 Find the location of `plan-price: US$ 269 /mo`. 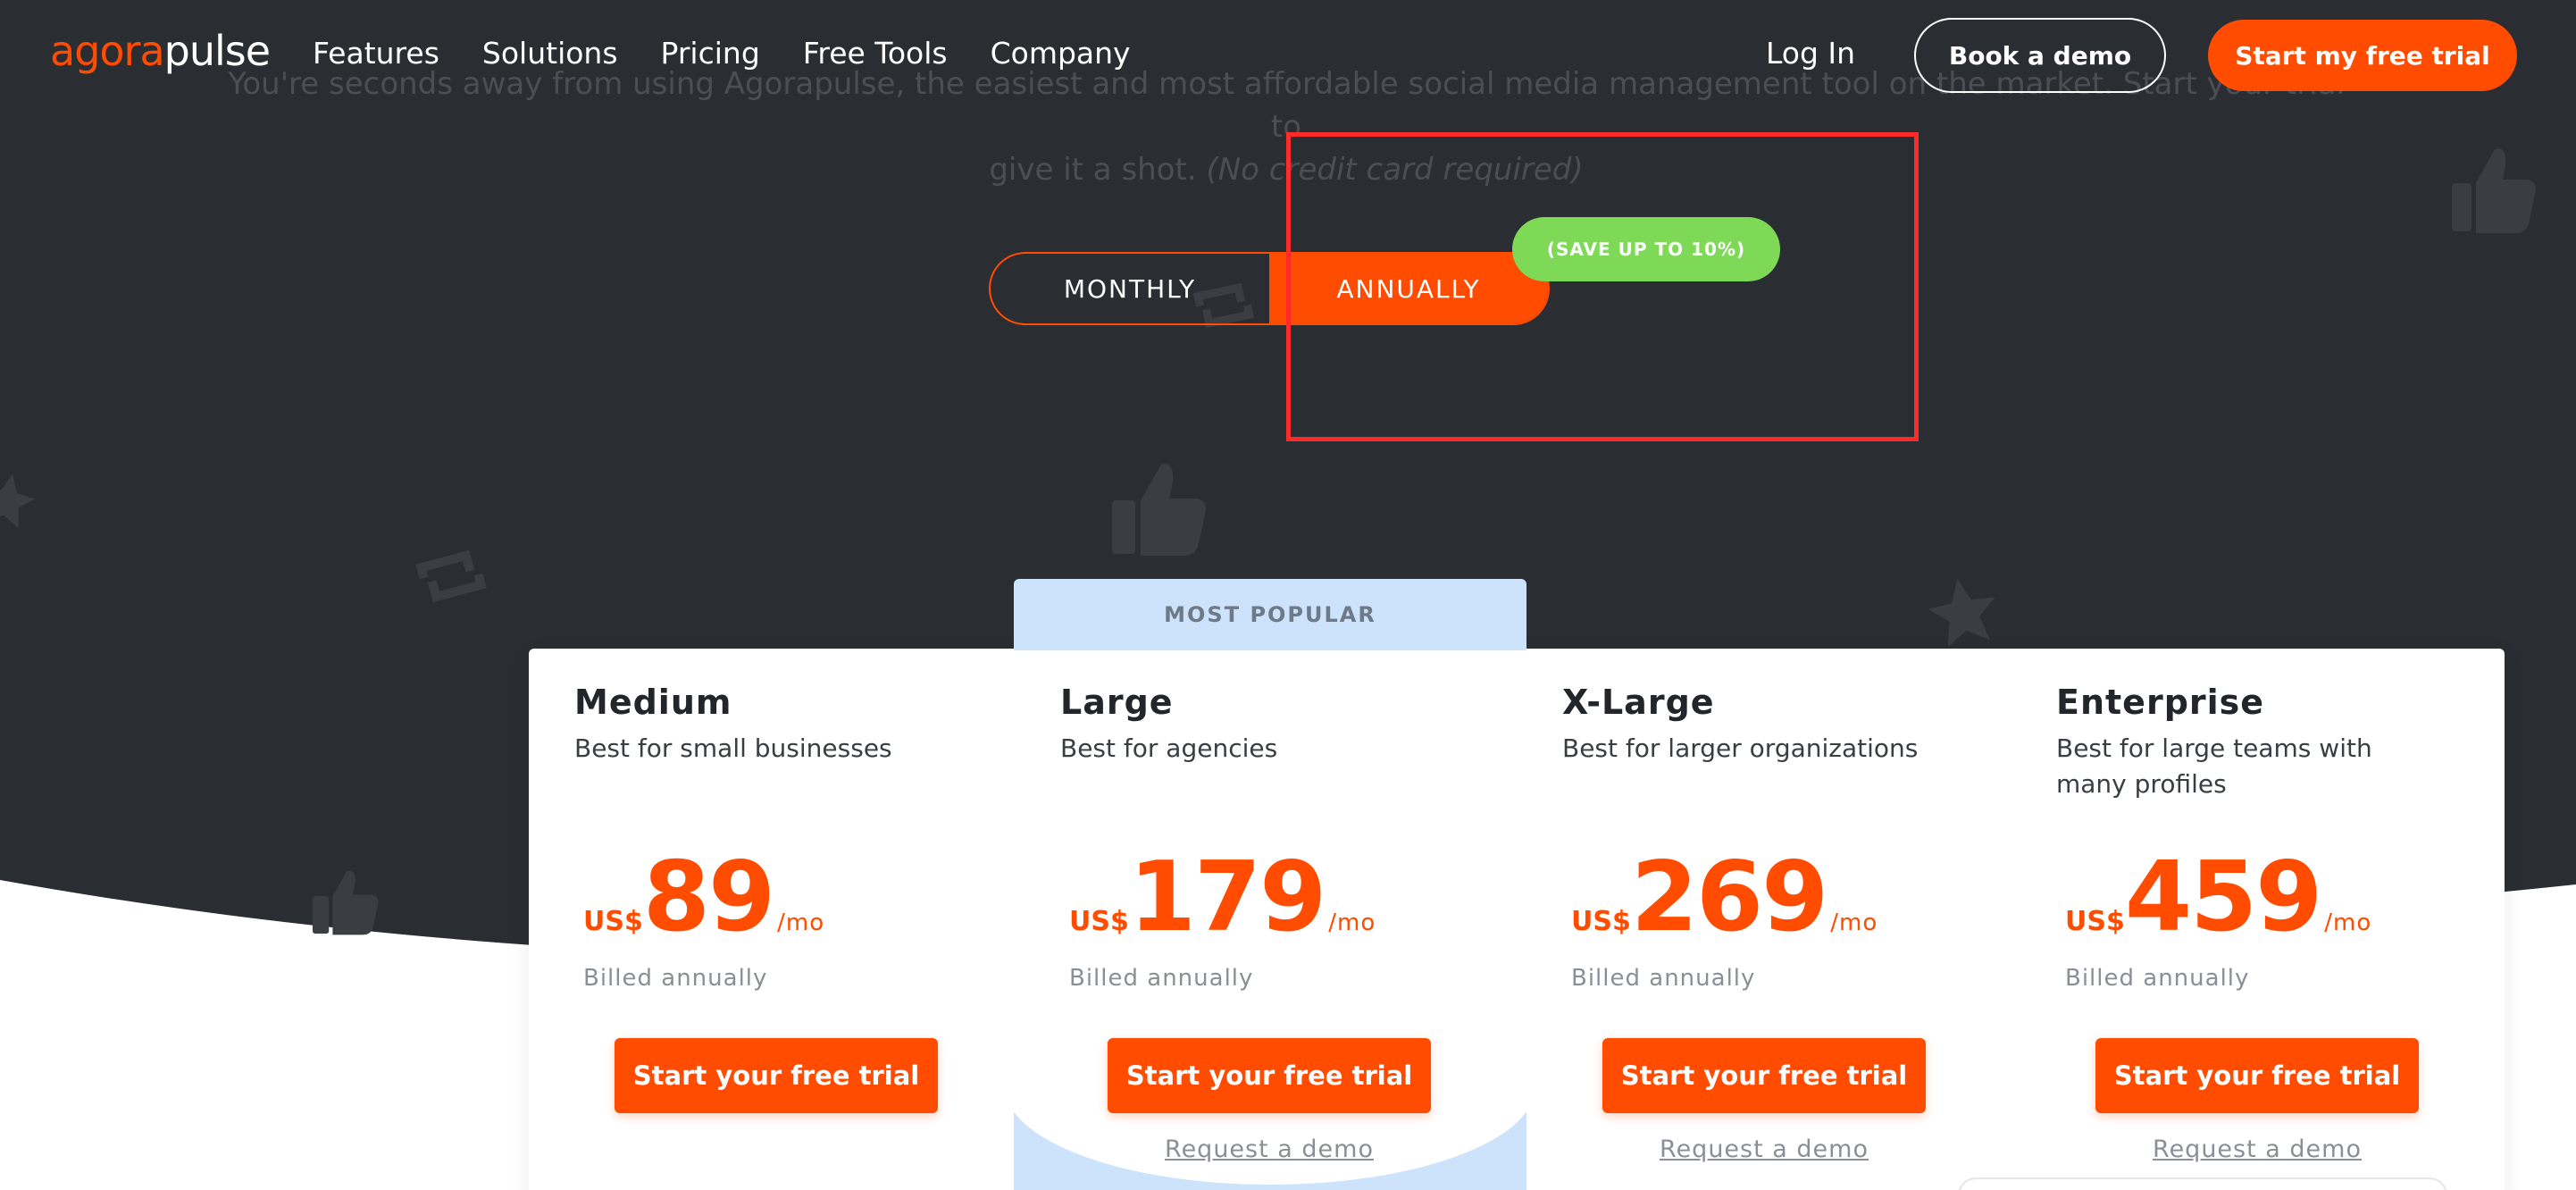

plan-price: US$ 269 /mo is located at coordinates (1725, 898).